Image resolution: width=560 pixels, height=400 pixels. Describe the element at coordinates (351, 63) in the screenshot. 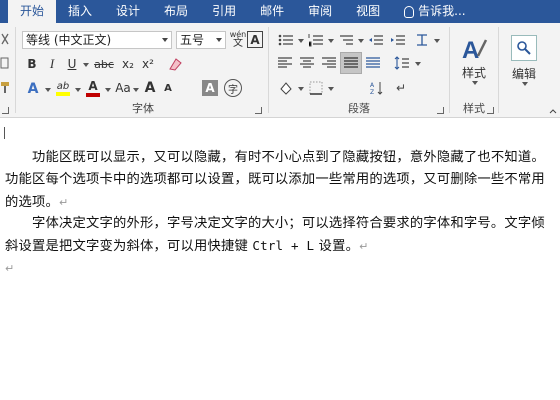

I see `justify-button` at that location.